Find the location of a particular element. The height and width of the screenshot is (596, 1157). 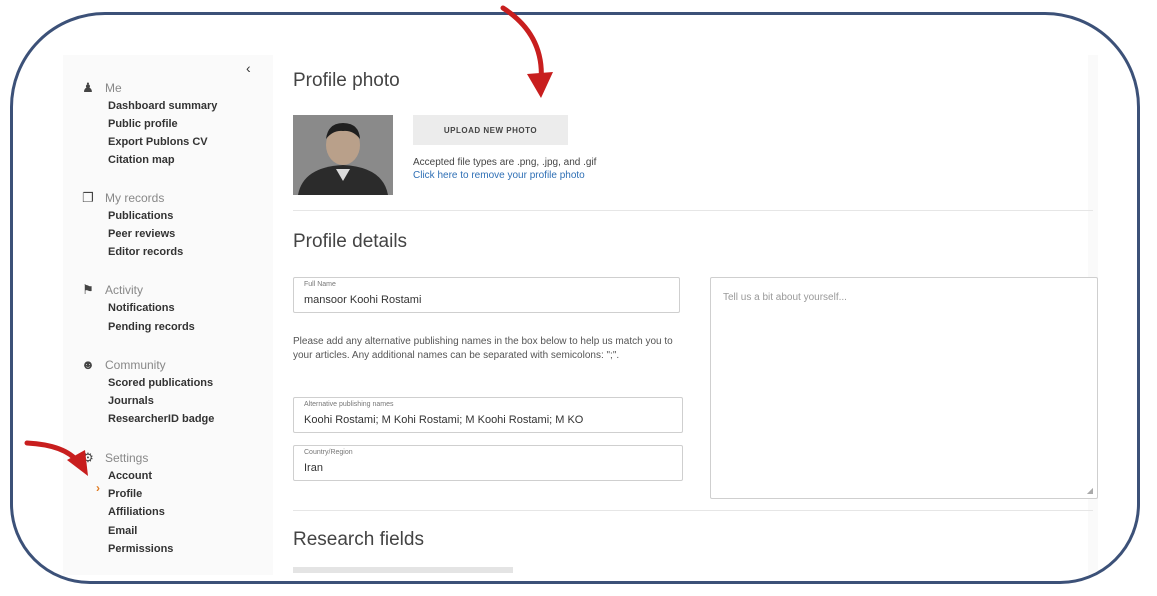

sidebar-item-citation-map: Citation map is located at coordinates (141, 160).